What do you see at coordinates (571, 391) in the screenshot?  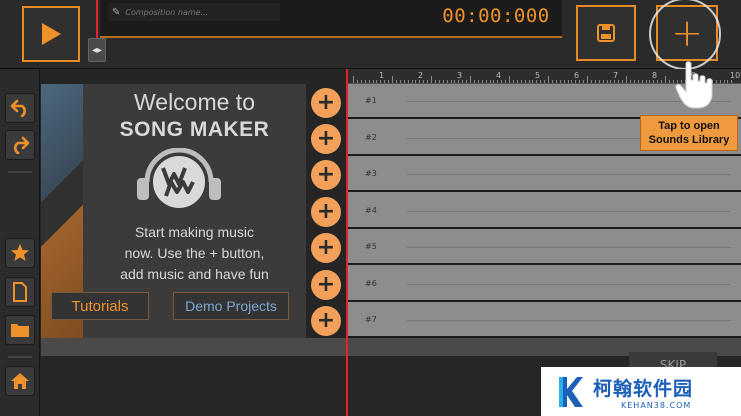 I see `watermark-logo-icon` at bounding box center [571, 391].